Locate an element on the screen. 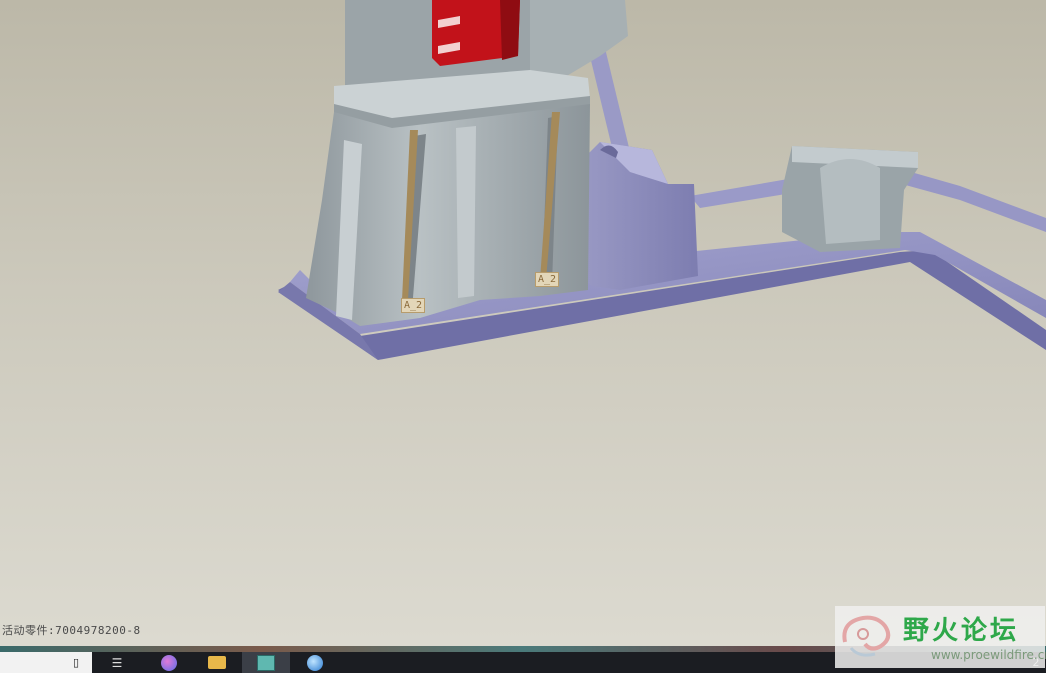  browser-icon is located at coordinates (169, 662).